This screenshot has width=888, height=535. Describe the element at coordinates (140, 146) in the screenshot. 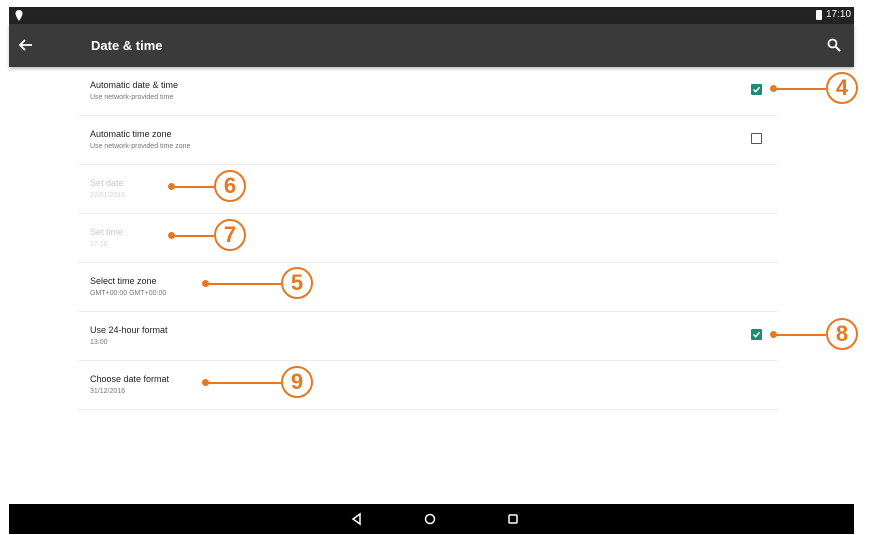

I see `setting-subtitle: Use network-provided time zone` at that location.